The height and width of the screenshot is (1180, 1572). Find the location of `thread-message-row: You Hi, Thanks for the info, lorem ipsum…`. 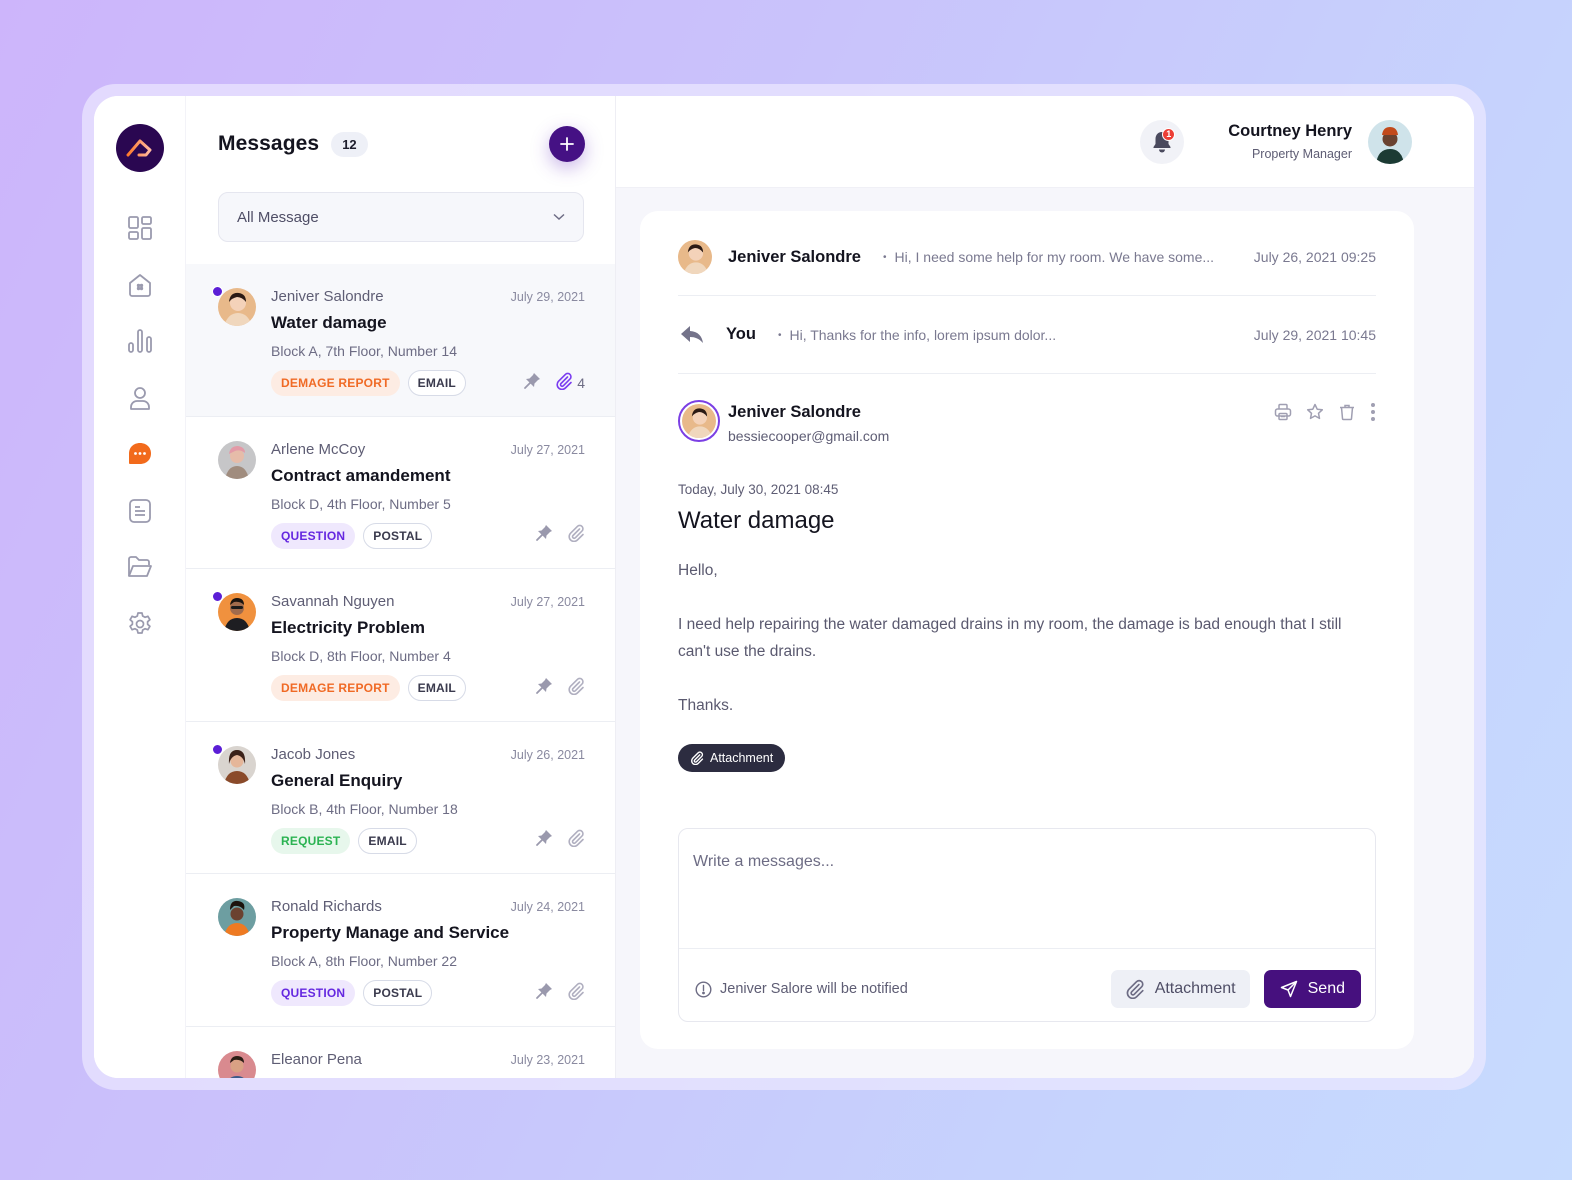

thread-message-row: You Hi, Thanks for the info, lorem ipsum… is located at coordinates (1027, 335).